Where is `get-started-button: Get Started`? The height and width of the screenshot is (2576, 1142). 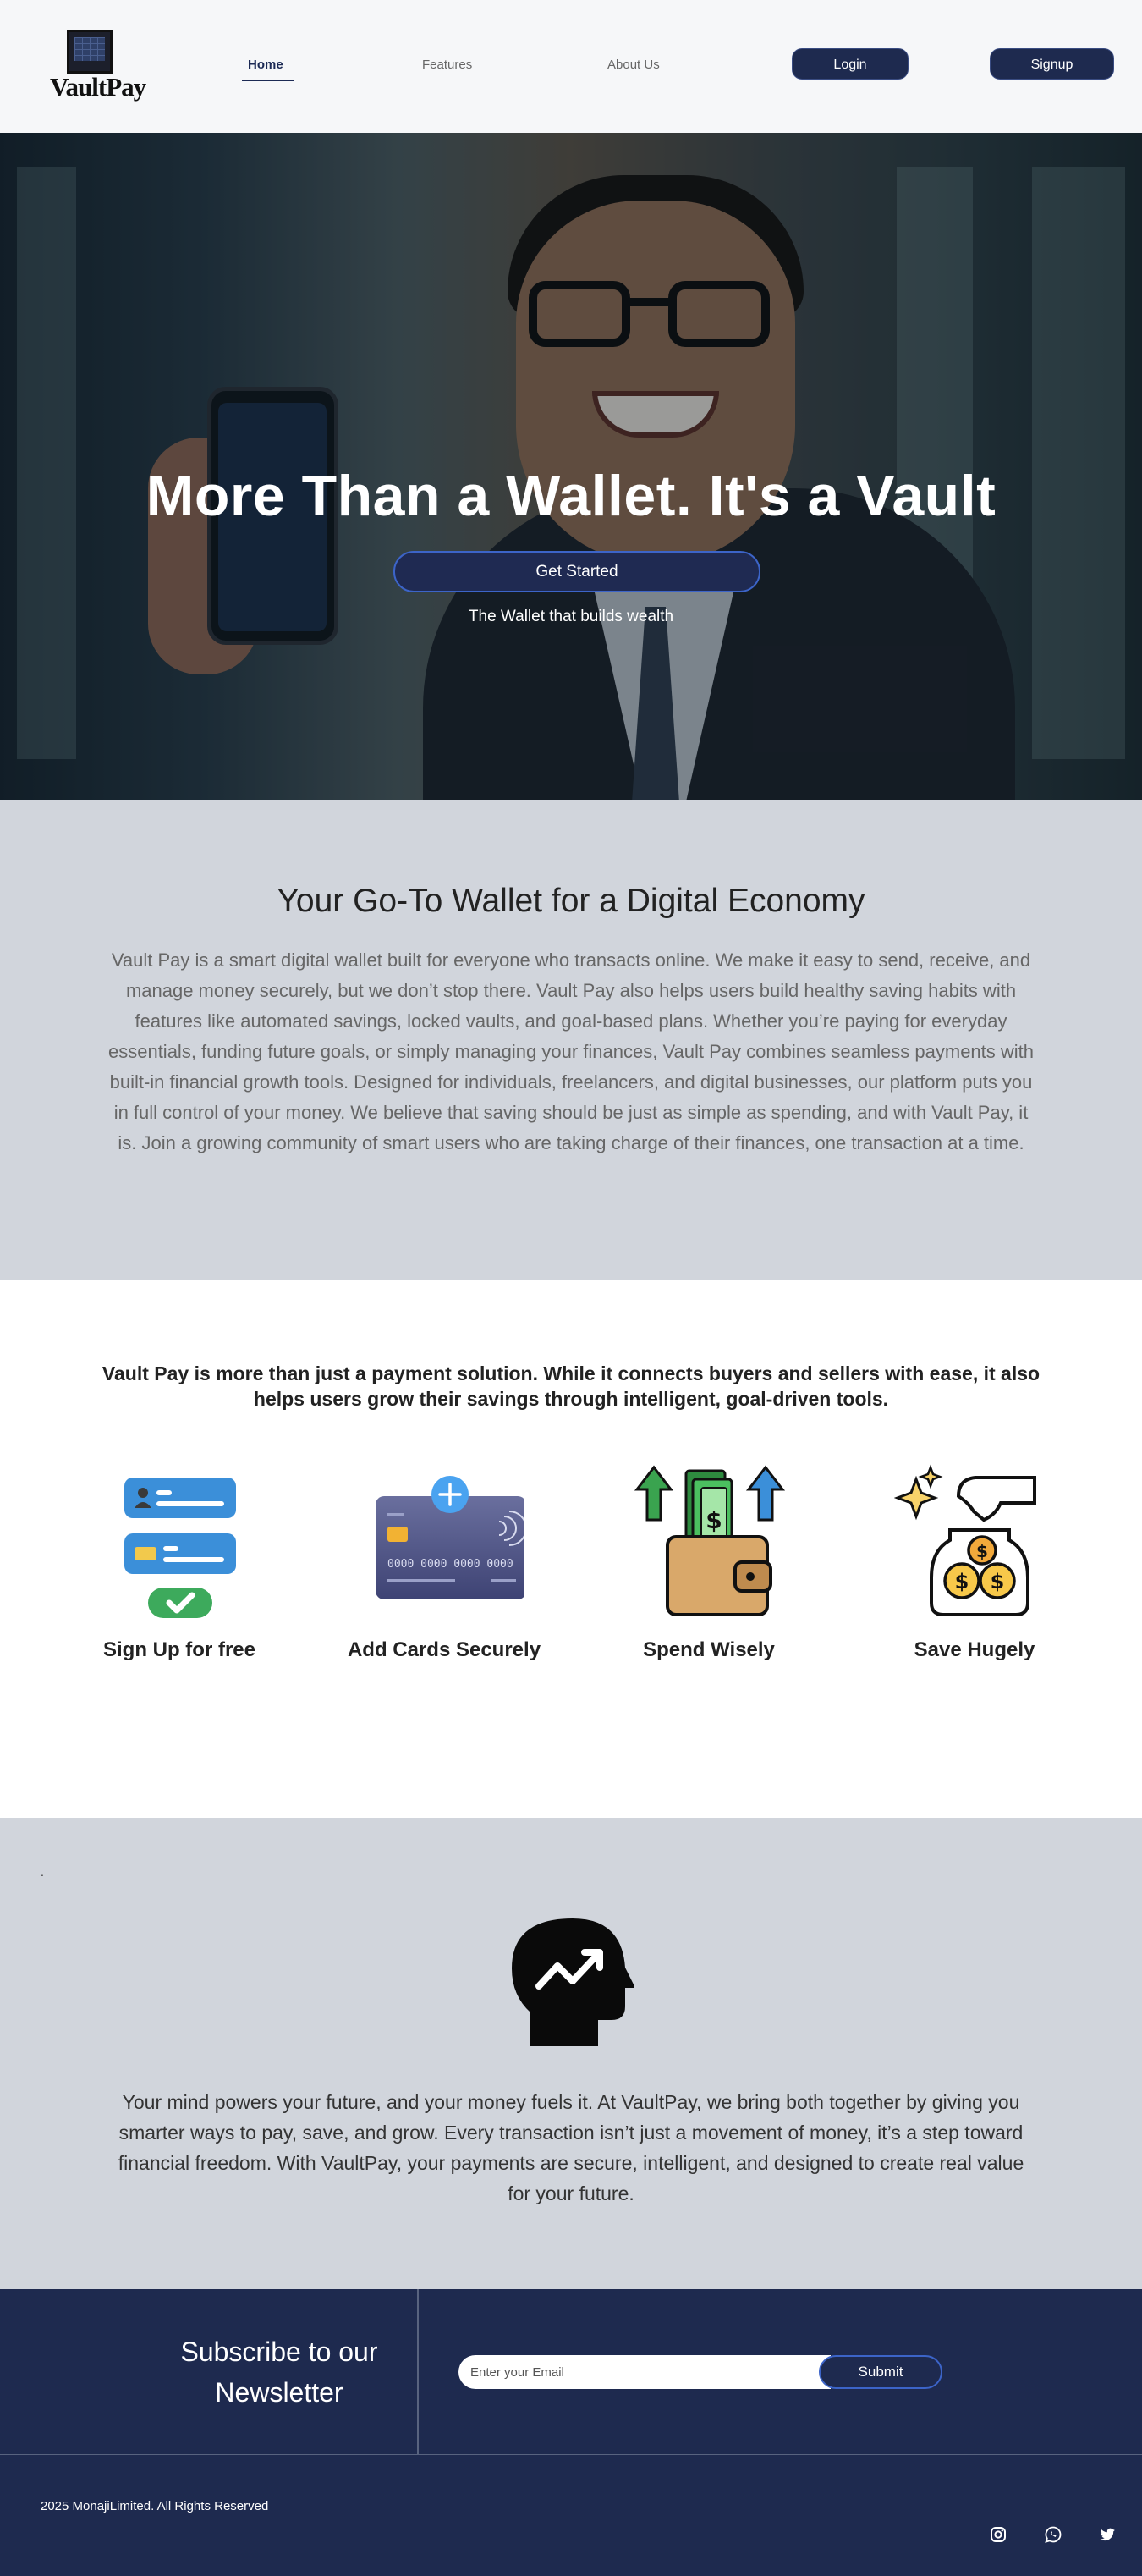
get-started-button: Get Started is located at coordinates (576, 571).